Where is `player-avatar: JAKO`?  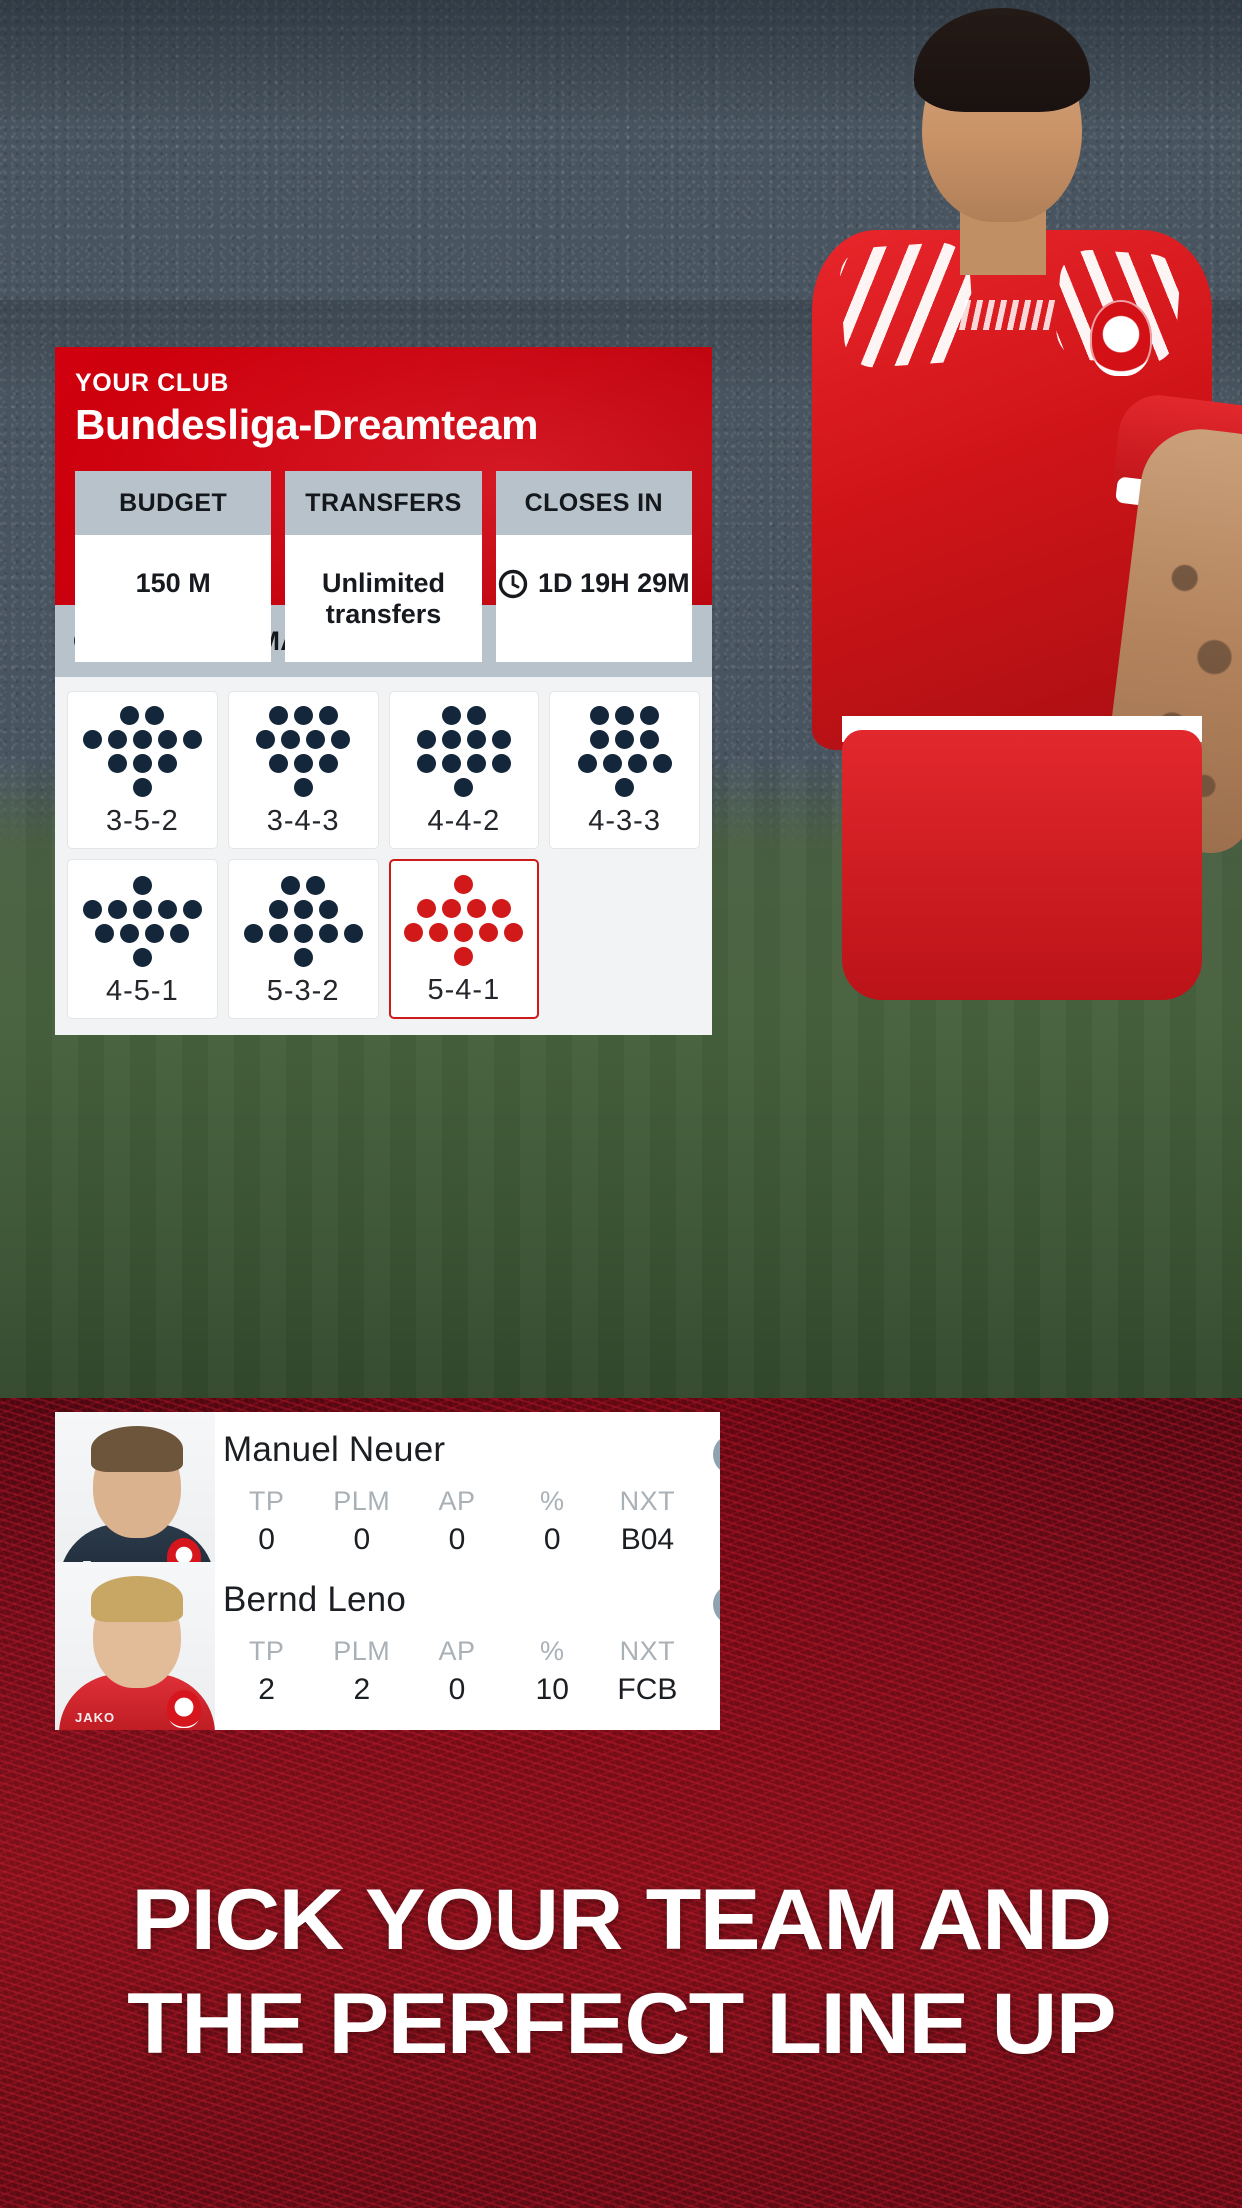
player-avatar: JAKO is located at coordinates (135, 1646).